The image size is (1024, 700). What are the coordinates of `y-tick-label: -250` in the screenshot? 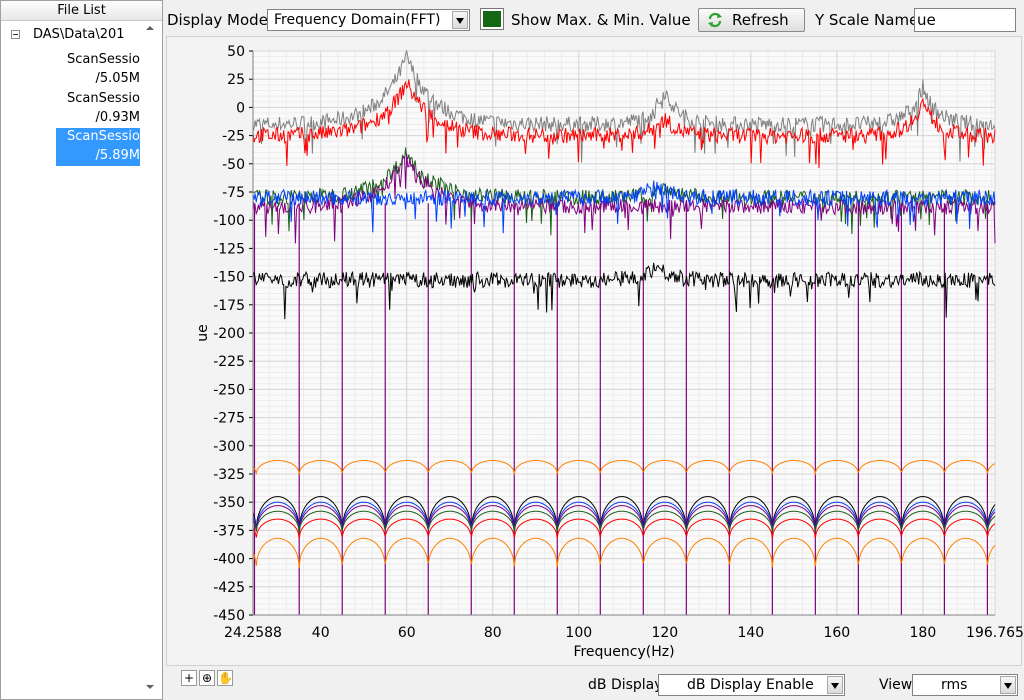 It's located at (229, 390).